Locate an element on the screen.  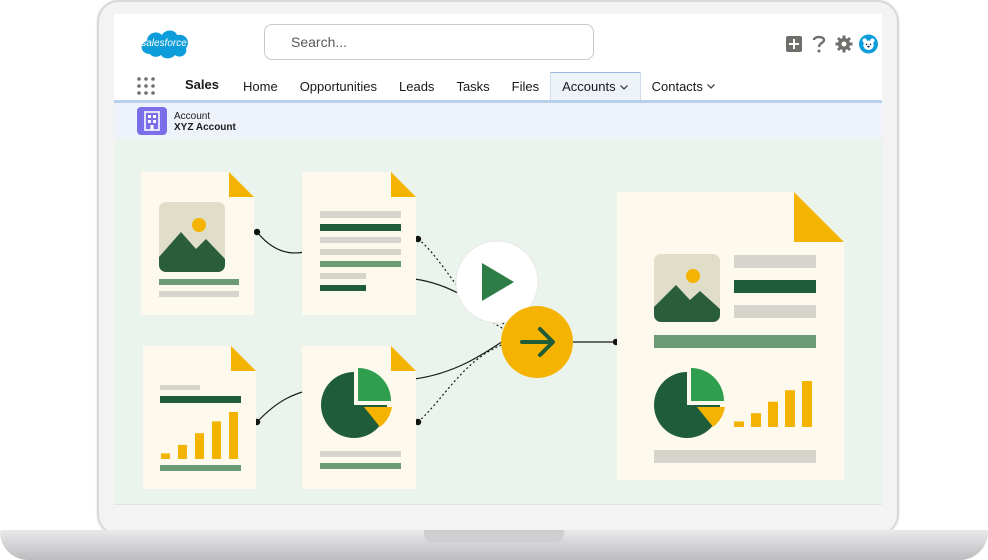
nav-tab-leads: Leads is located at coordinates (416, 86).